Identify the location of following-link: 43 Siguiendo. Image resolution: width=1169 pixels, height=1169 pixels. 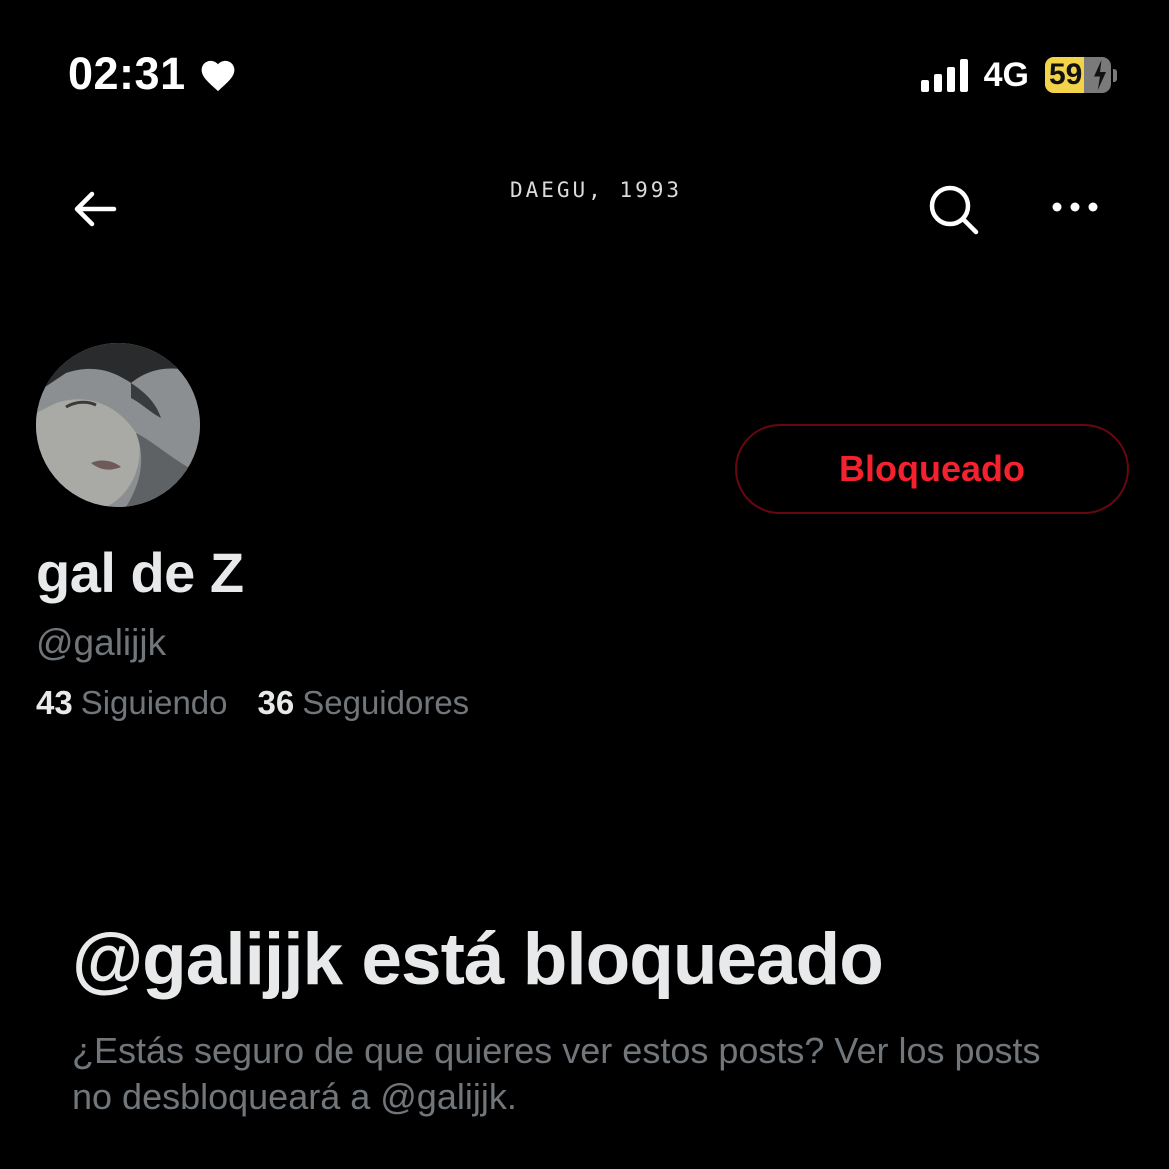
(132, 703).